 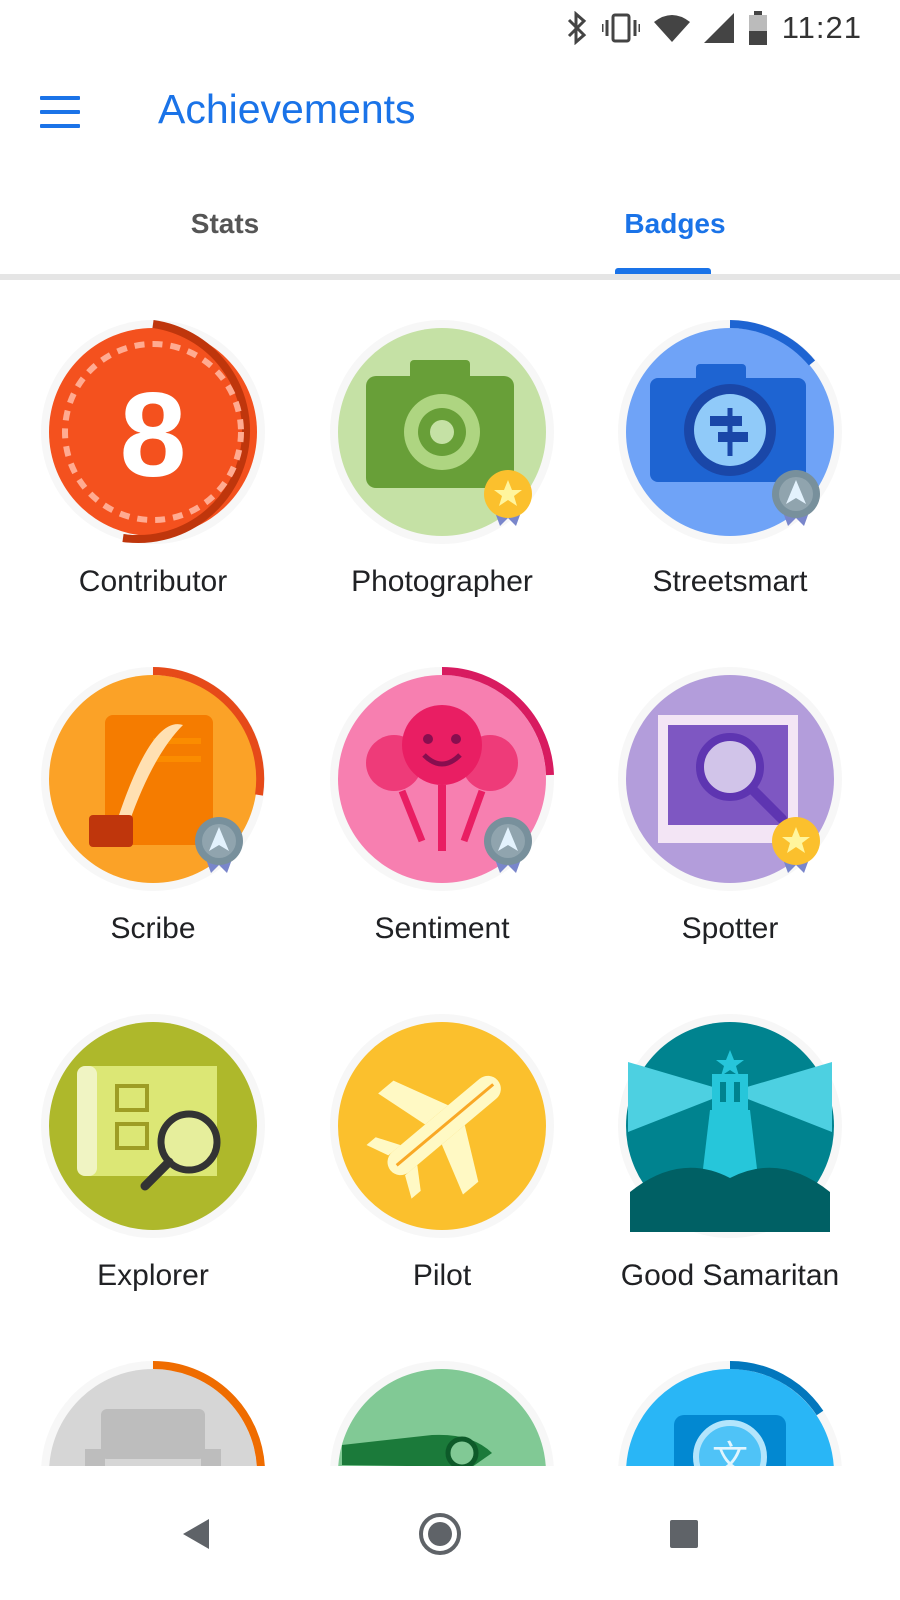 I want to click on lighthouse-icon, so click(x=730, y=1126).